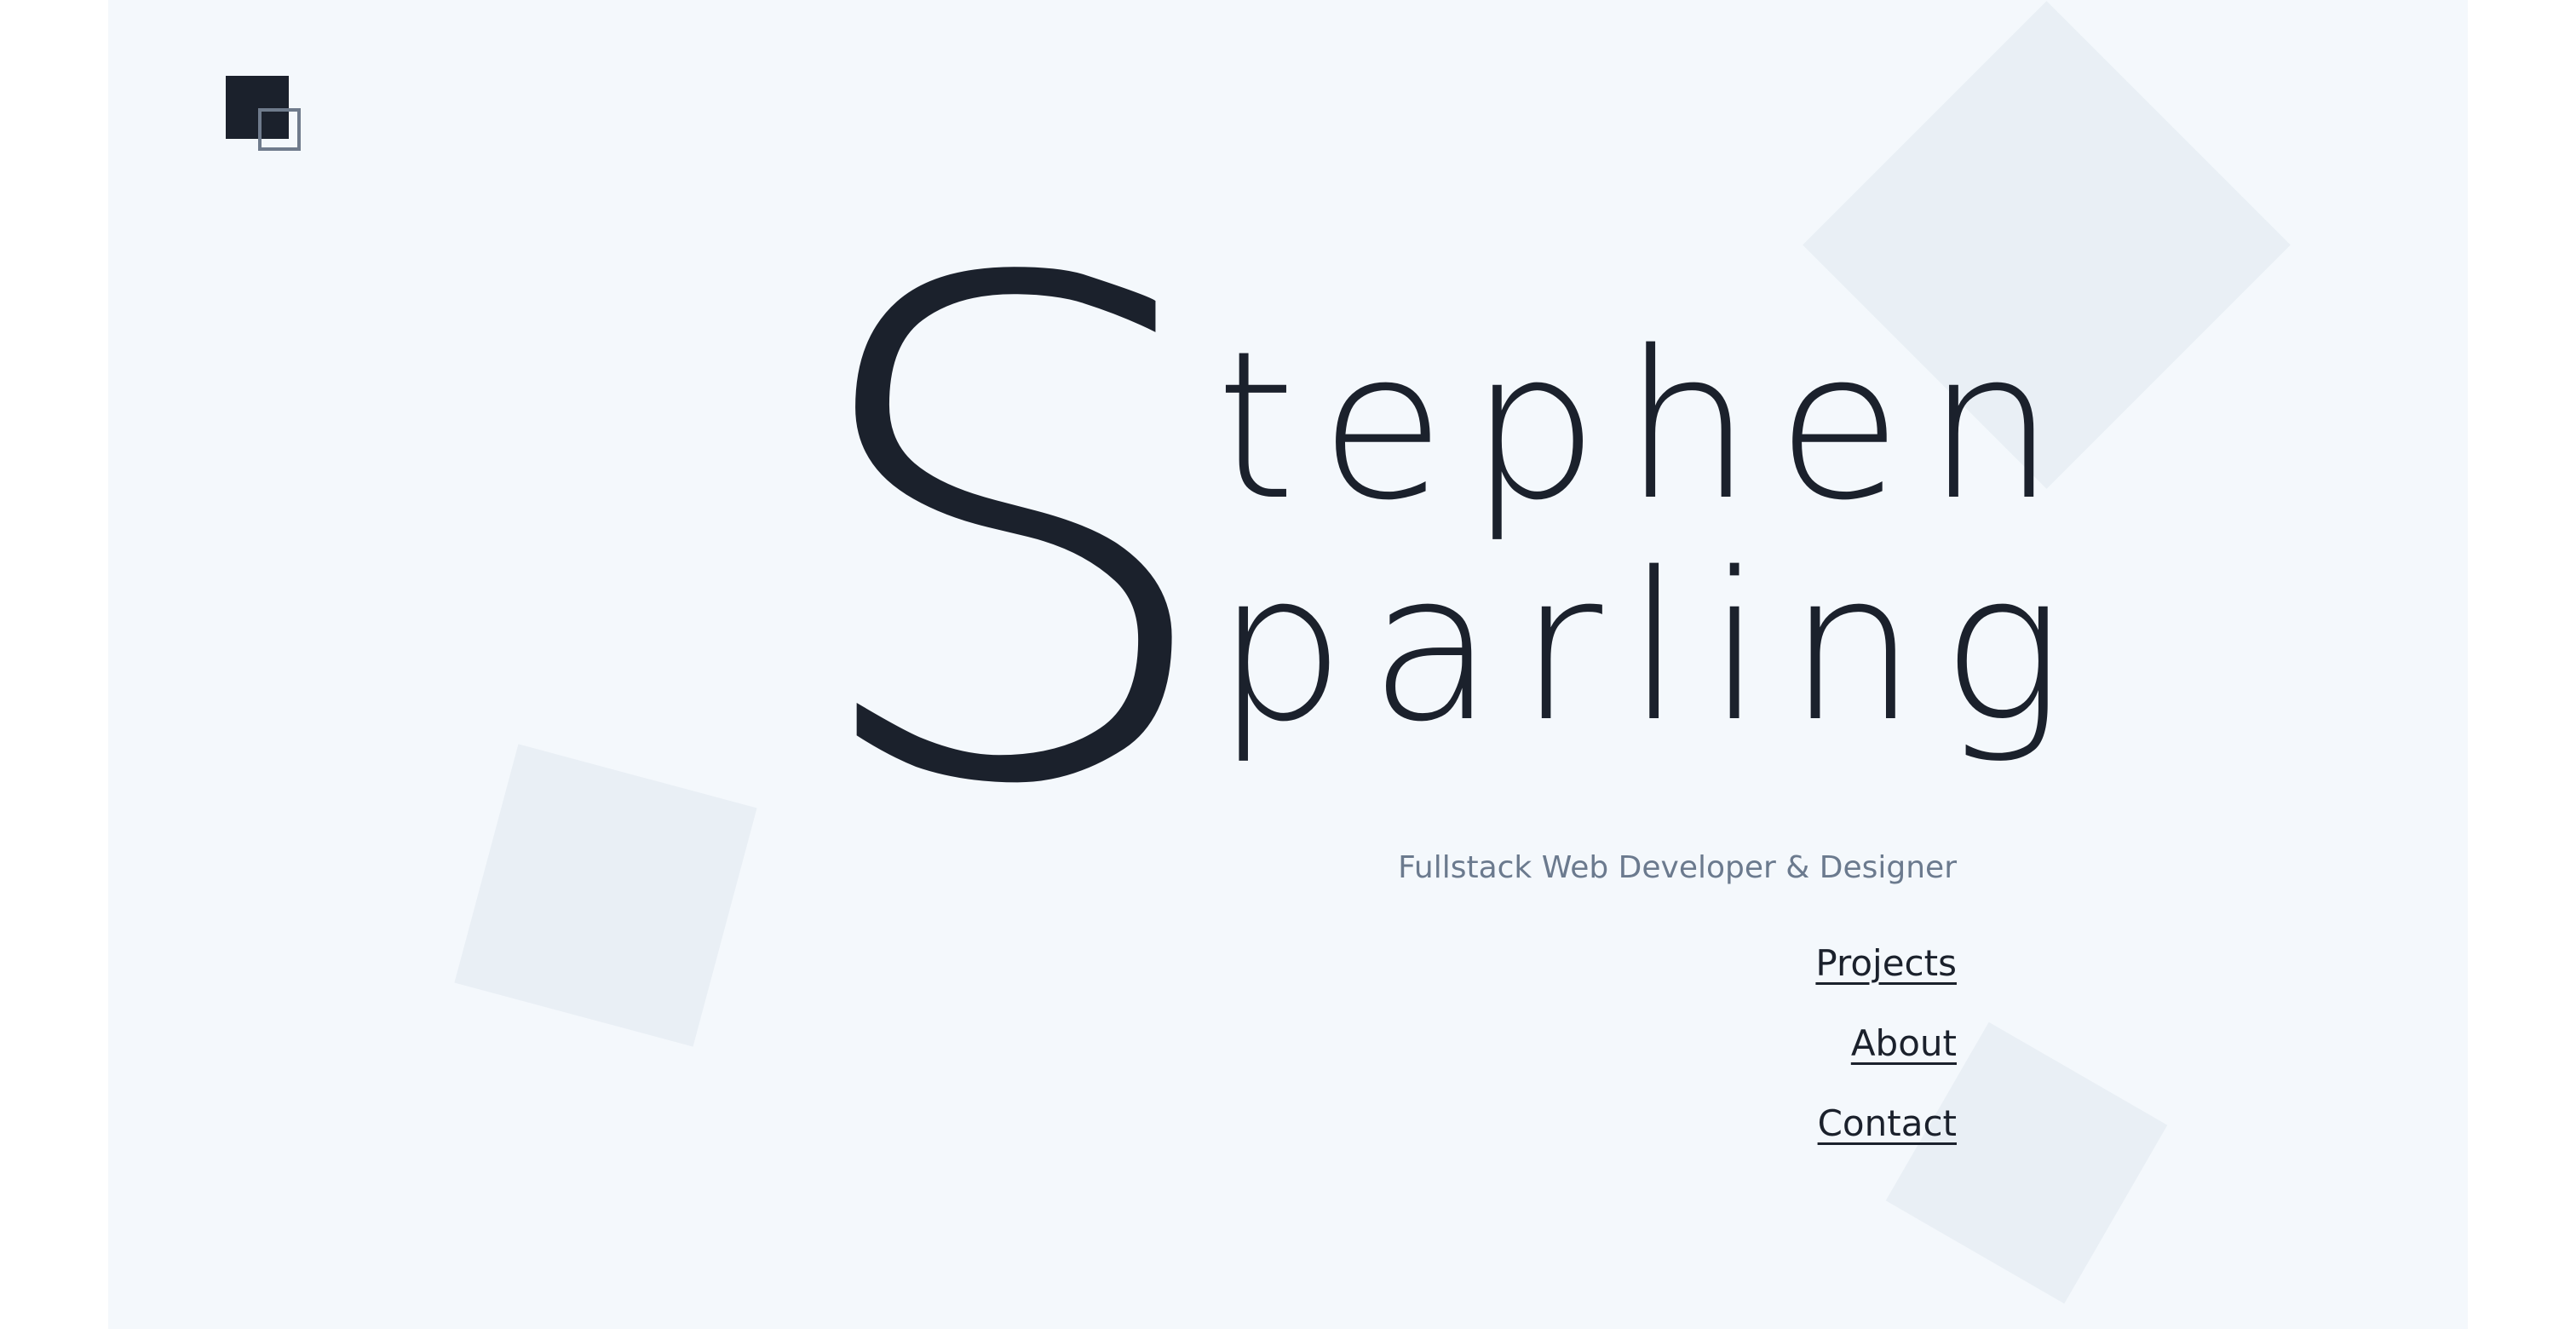 The image size is (2576, 1329). What do you see at coordinates (1648, 426) in the screenshot?
I see `hero-line-one: tephen` at bounding box center [1648, 426].